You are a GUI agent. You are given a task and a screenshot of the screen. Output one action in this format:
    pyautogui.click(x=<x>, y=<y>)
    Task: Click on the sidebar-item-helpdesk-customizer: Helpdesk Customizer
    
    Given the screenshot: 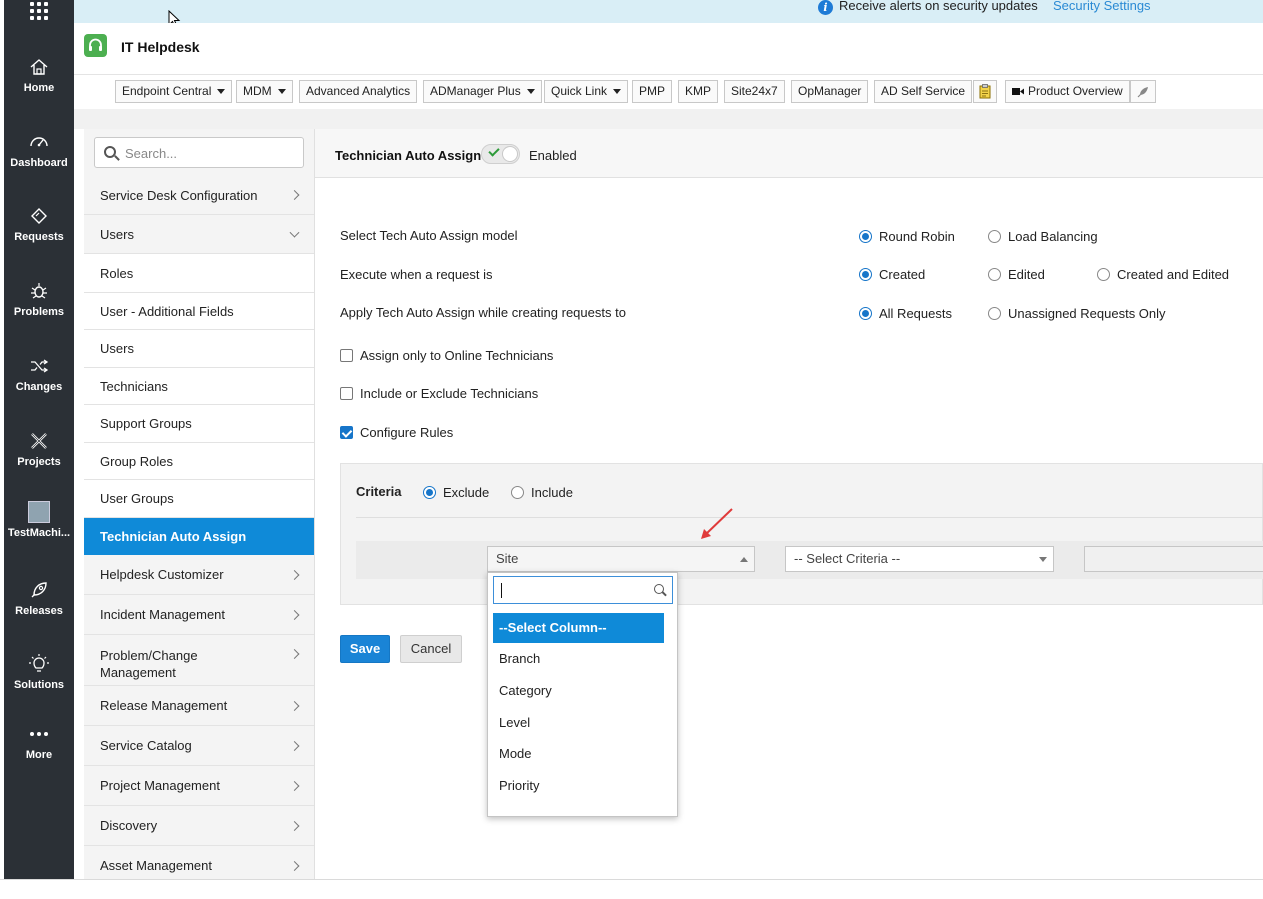 What is the action you would take?
    pyautogui.click(x=199, y=575)
    